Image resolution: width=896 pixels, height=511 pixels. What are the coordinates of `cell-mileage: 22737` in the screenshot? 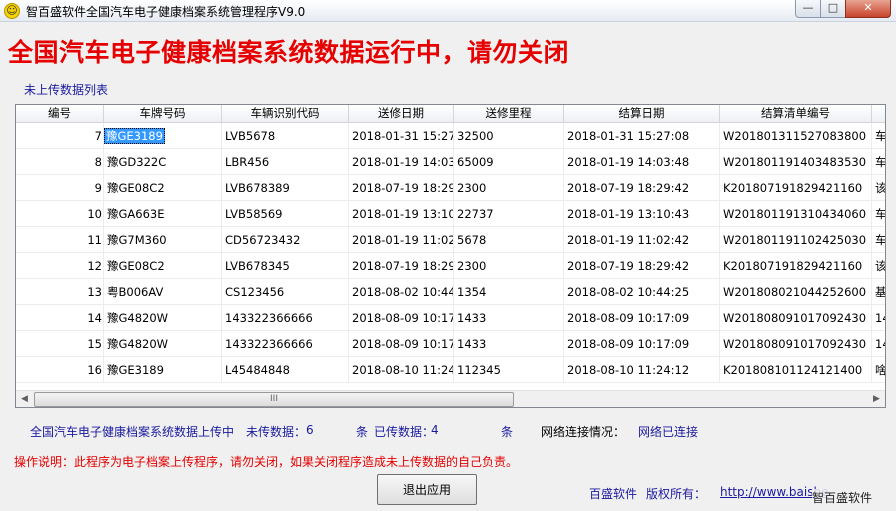 It's located at (509, 214).